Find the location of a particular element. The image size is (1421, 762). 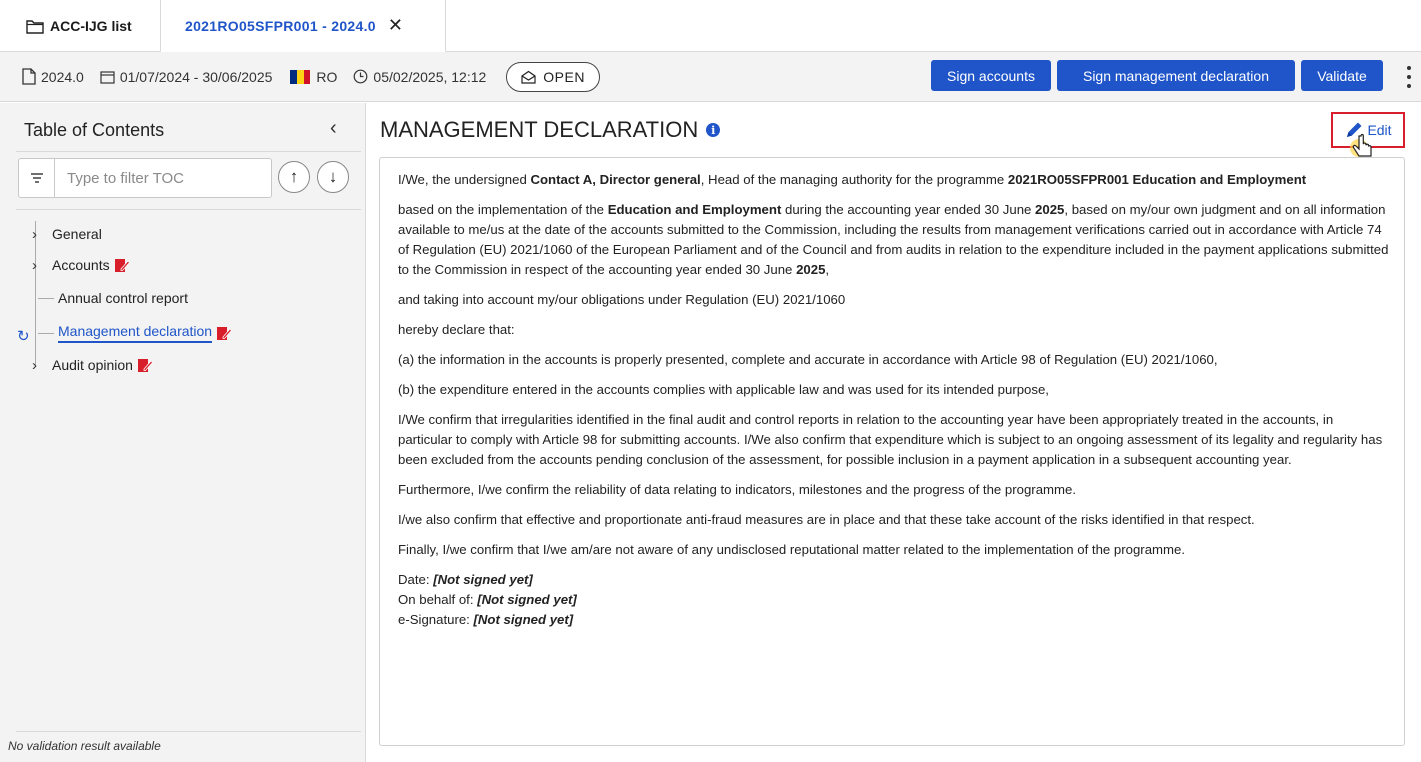

close-icon: ✕ is located at coordinates (395, 25).